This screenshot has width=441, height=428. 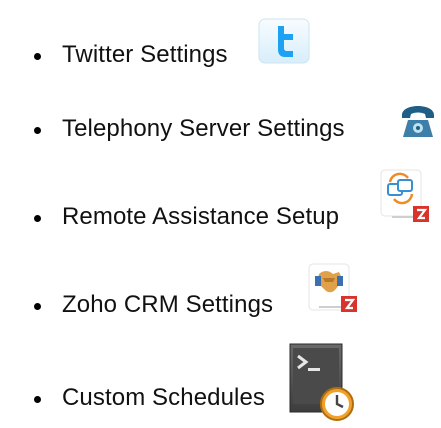 I want to click on zoho-crm-settings-label: Zoho CRM Settings, so click(x=167, y=305).